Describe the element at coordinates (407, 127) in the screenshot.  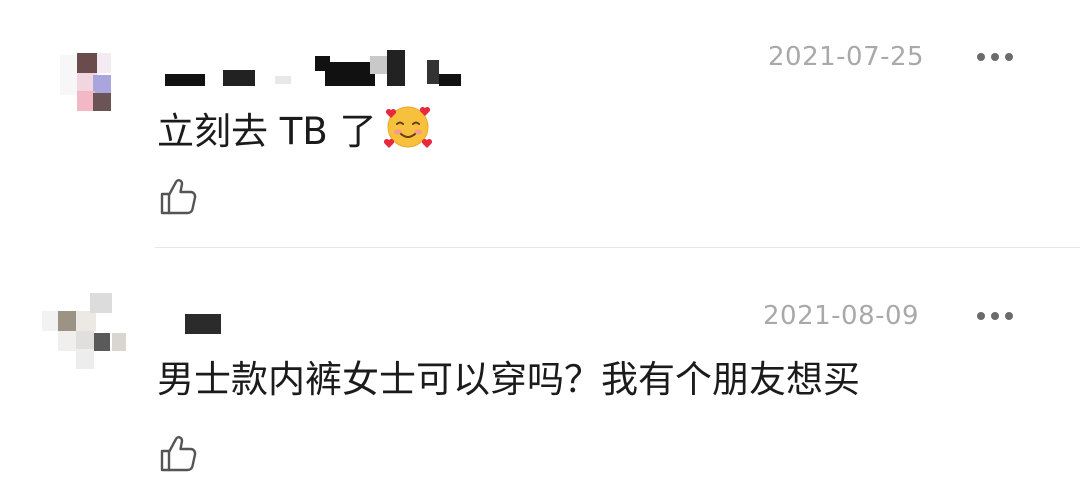
I see `smiling-face-with-hearts-emoji` at that location.